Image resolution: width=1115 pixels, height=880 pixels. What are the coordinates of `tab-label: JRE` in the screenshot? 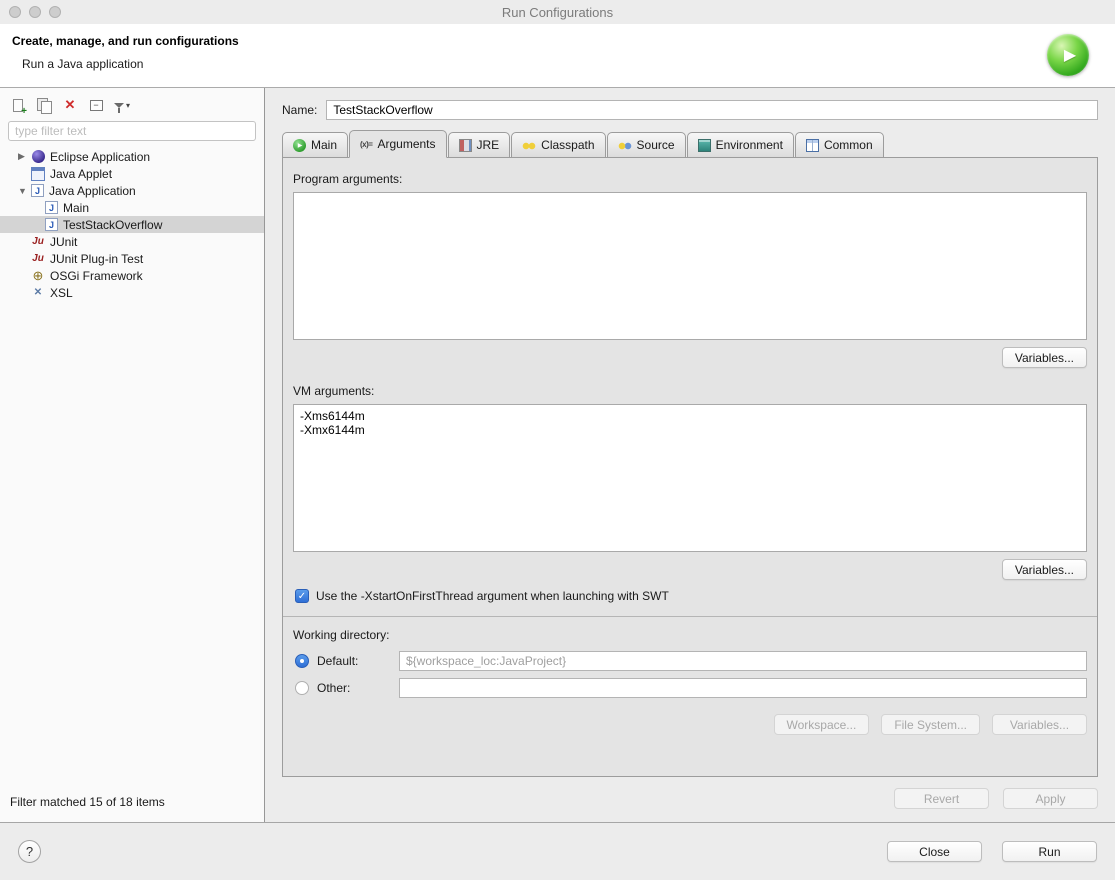 It's located at (488, 145).